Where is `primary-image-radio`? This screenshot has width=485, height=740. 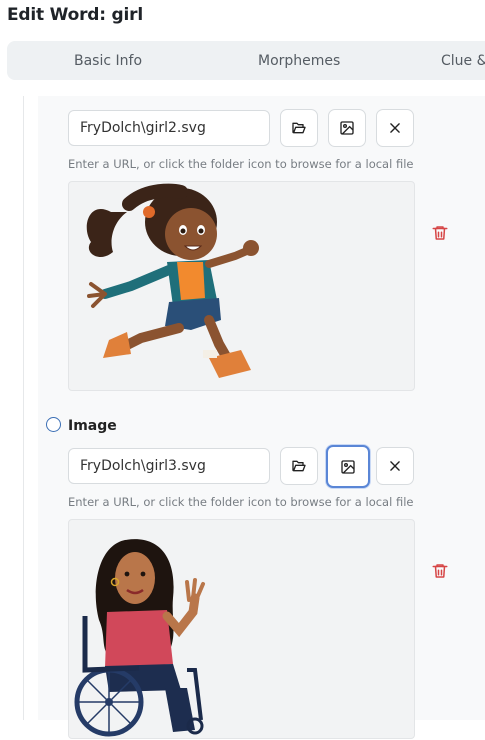 primary-image-radio is located at coordinates (53, 424).